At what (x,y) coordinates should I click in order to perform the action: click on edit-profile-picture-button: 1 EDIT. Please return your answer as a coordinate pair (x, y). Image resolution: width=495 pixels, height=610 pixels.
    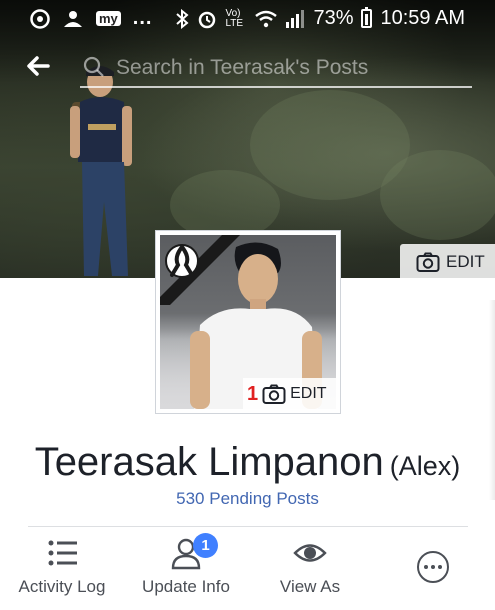
    Looking at the image, I should click on (290, 394).